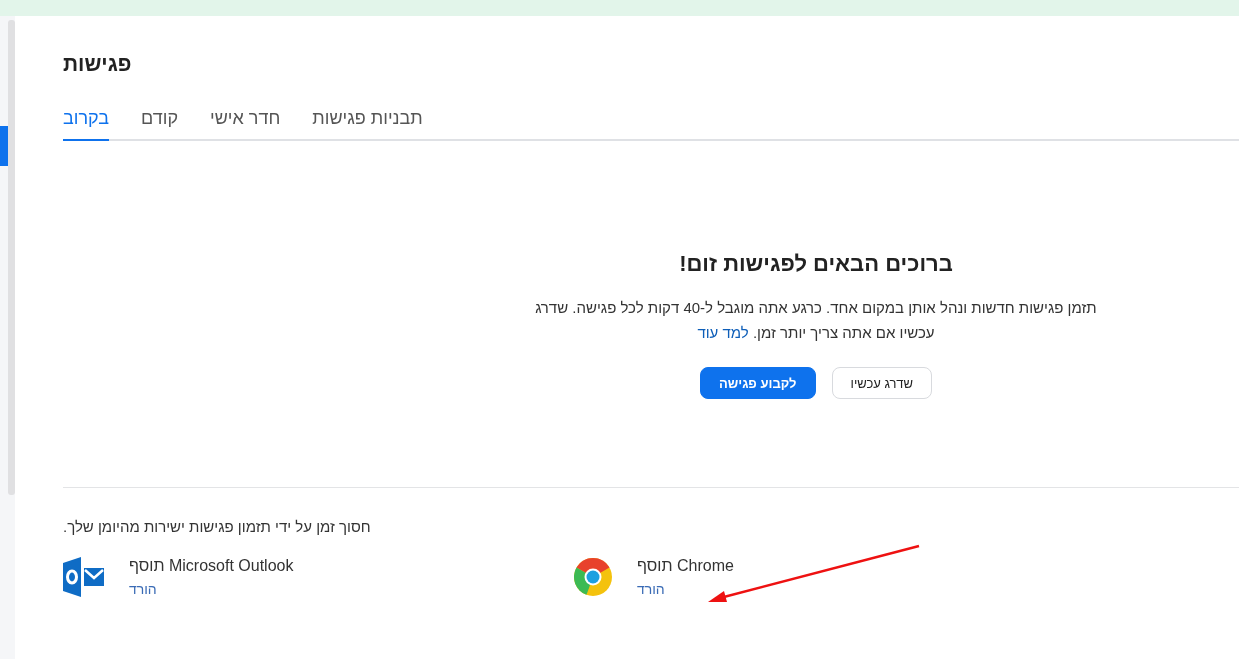 This screenshot has width=1239, height=659. Describe the element at coordinates (816, 320) in the screenshot. I see `welcome-text: תזמן פגישות חדשות ונהל אותן במקום אחד. כרגע אתה מוגבל ל-40 דקות לכל פגישה. שדרג עכשיו אם אתה צריך יותר זמן. למד עוד` at that location.